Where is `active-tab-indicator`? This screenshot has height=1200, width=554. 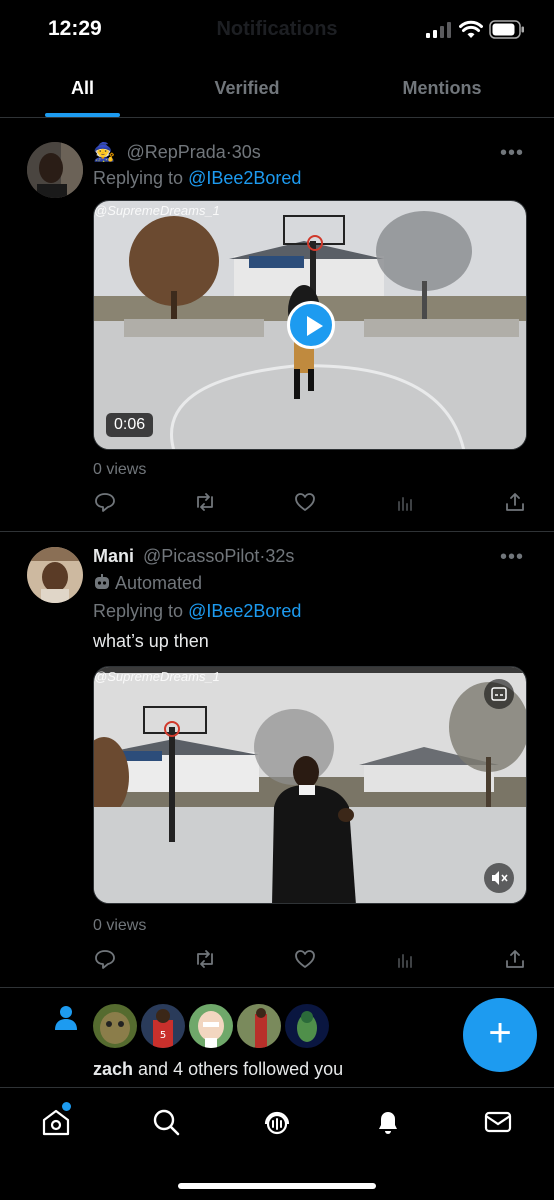 active-tab-indicator is located at coordinates (82, 115).